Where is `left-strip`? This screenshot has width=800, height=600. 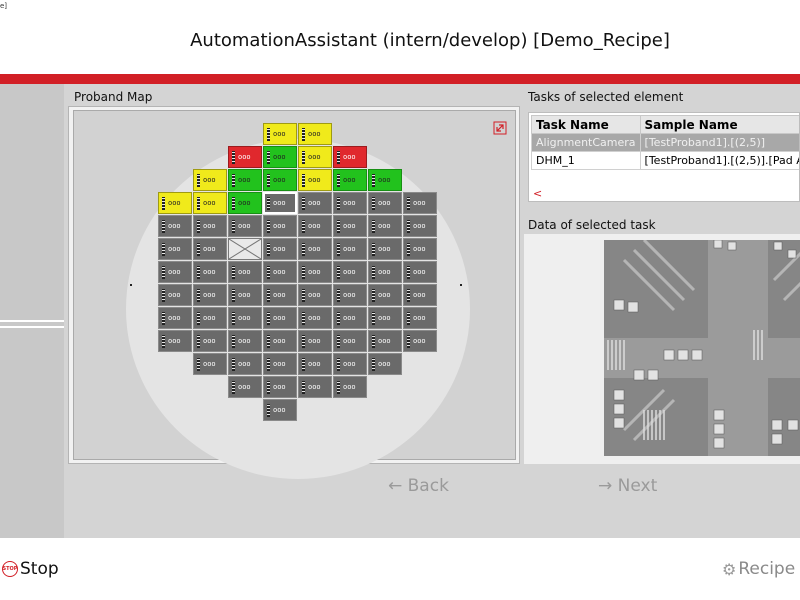
left-strip is located at coordinates (32, 311).